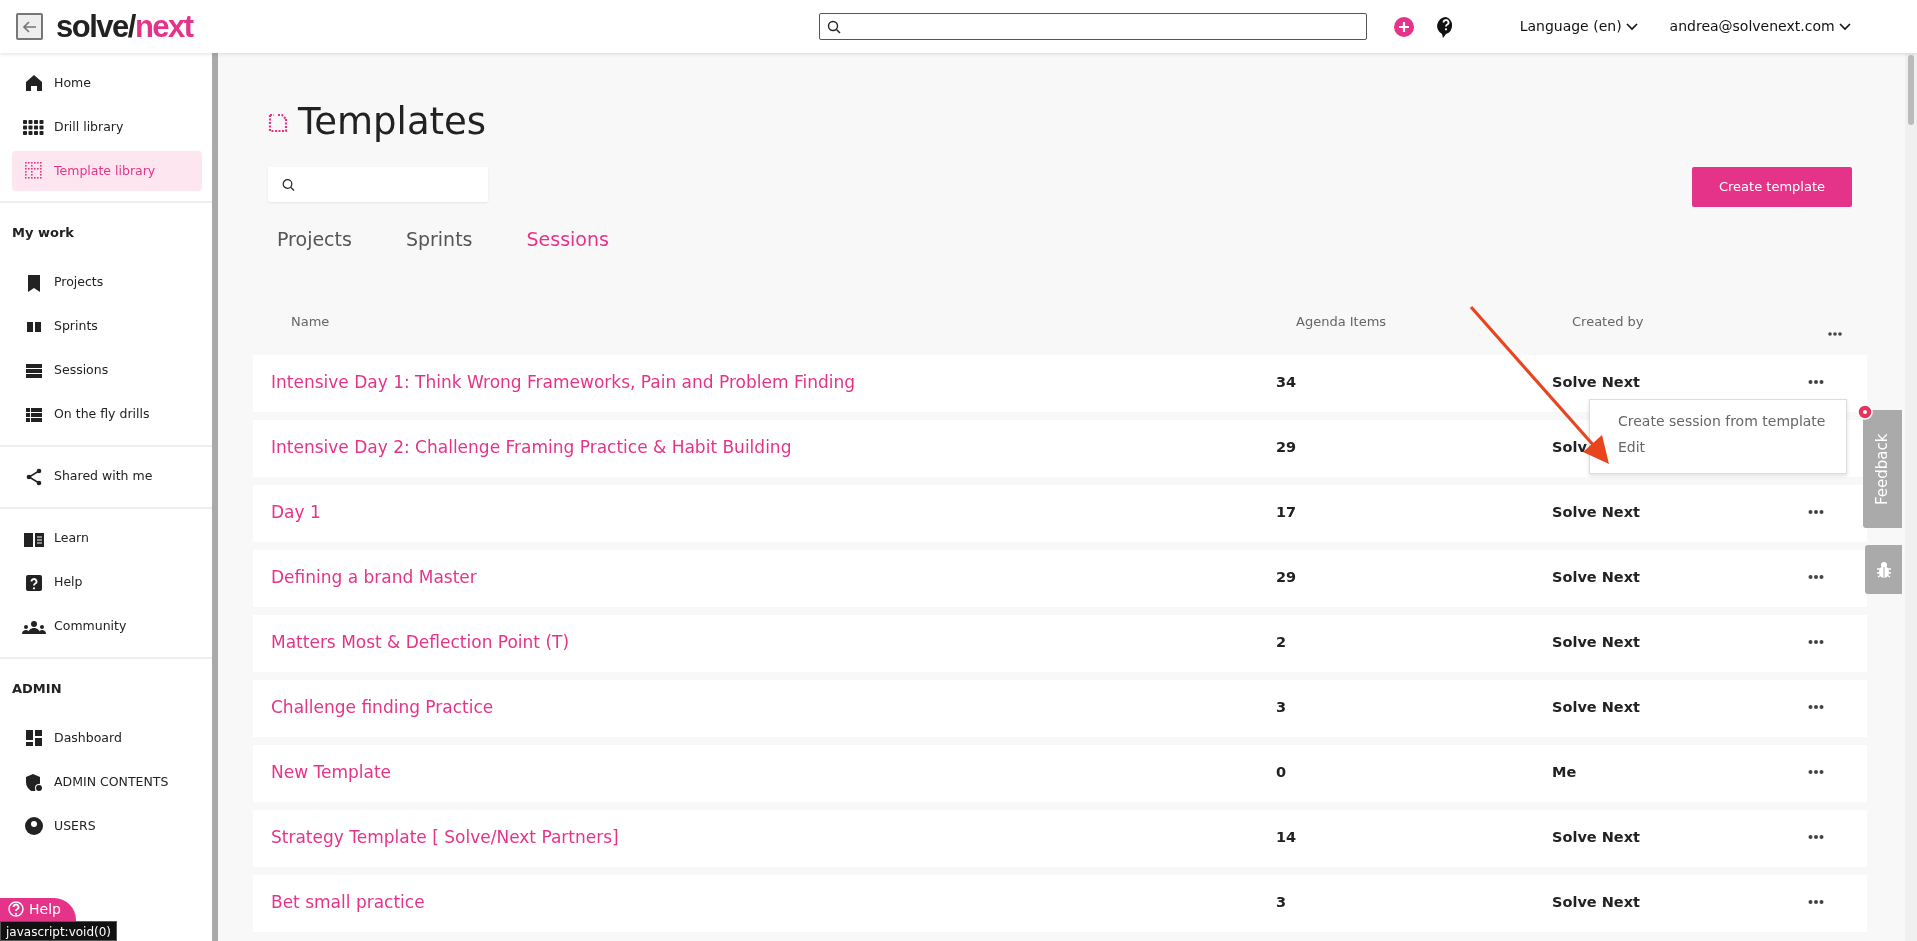  Describe the element at coordinates (34, 476) in the screenshot. I see `share-icon` at that location.